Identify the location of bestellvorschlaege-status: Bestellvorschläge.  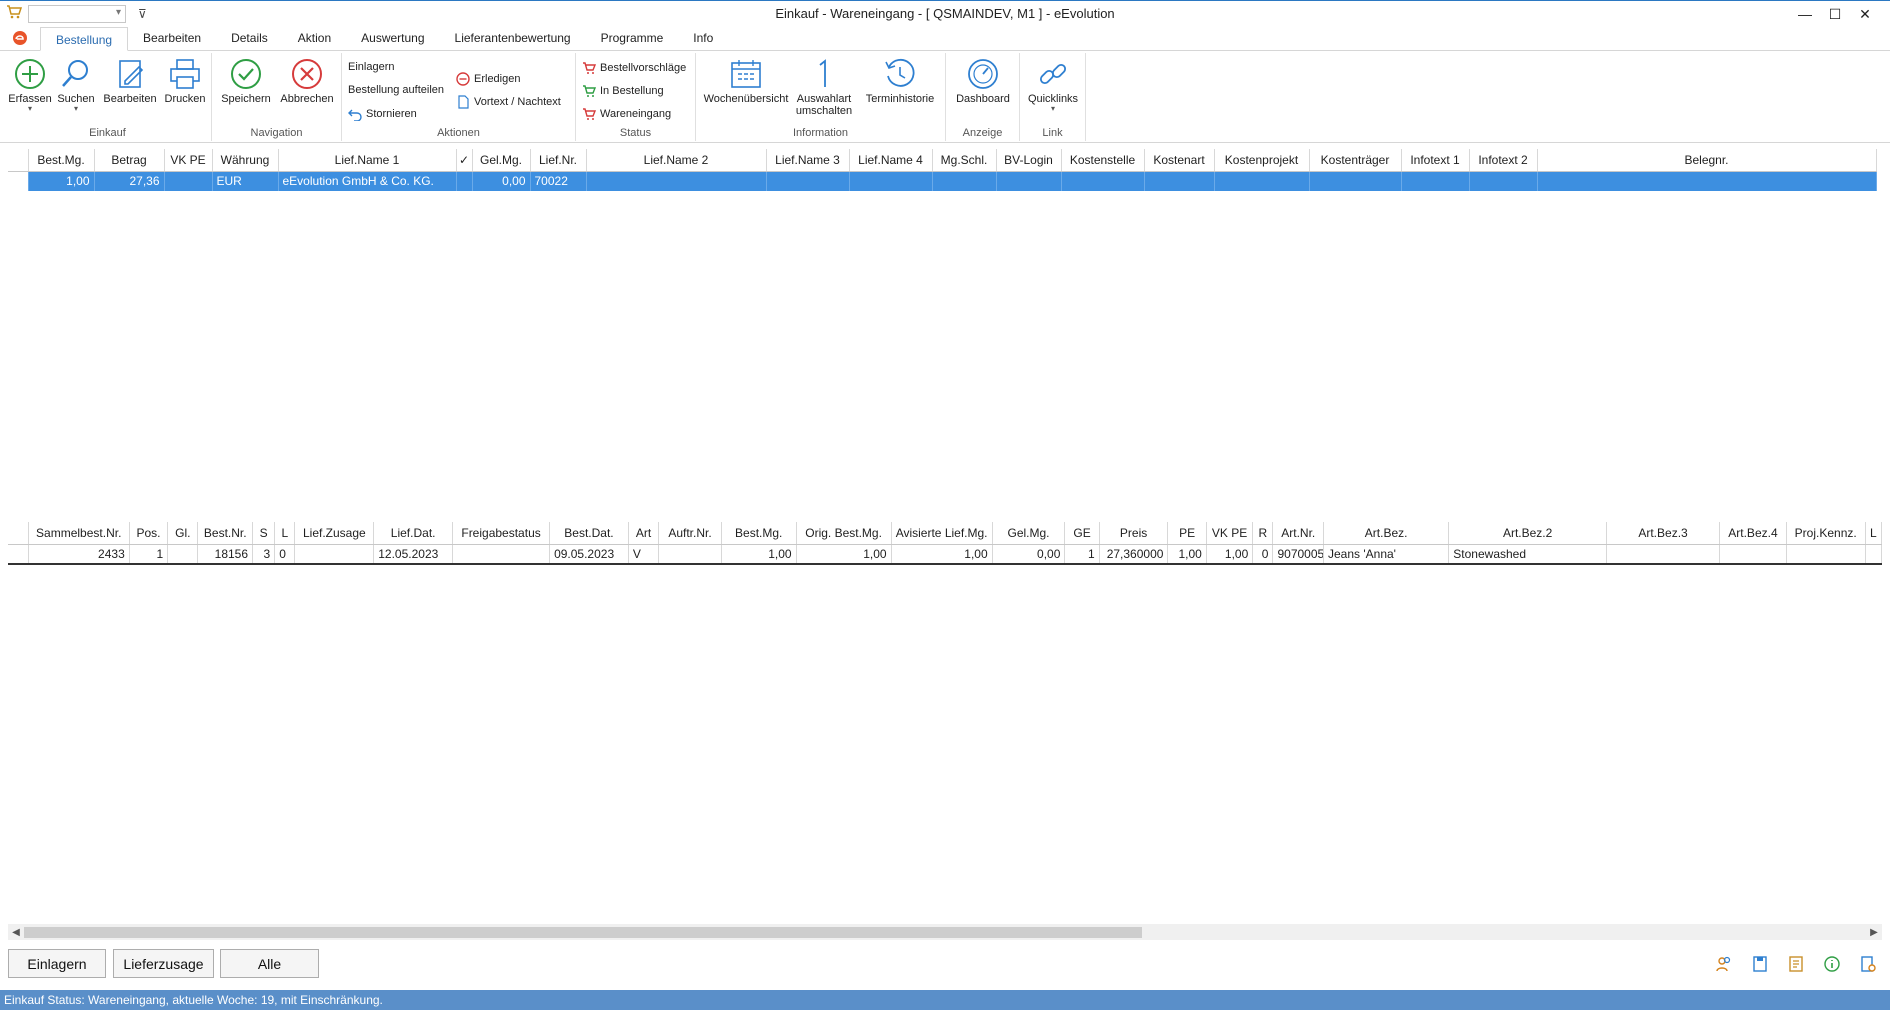
(634, 68).